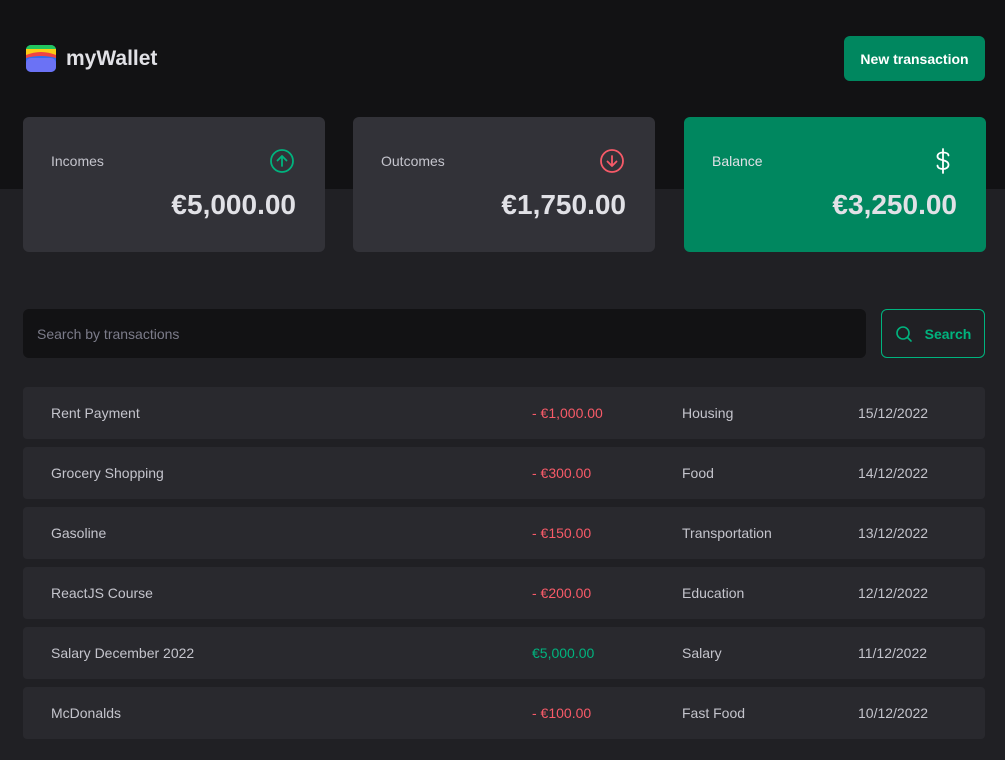 Image resolution: width=1005 pixels, height=760 pixels. I want to click on transaction-date: 15/12/2022, so click(893, 413).